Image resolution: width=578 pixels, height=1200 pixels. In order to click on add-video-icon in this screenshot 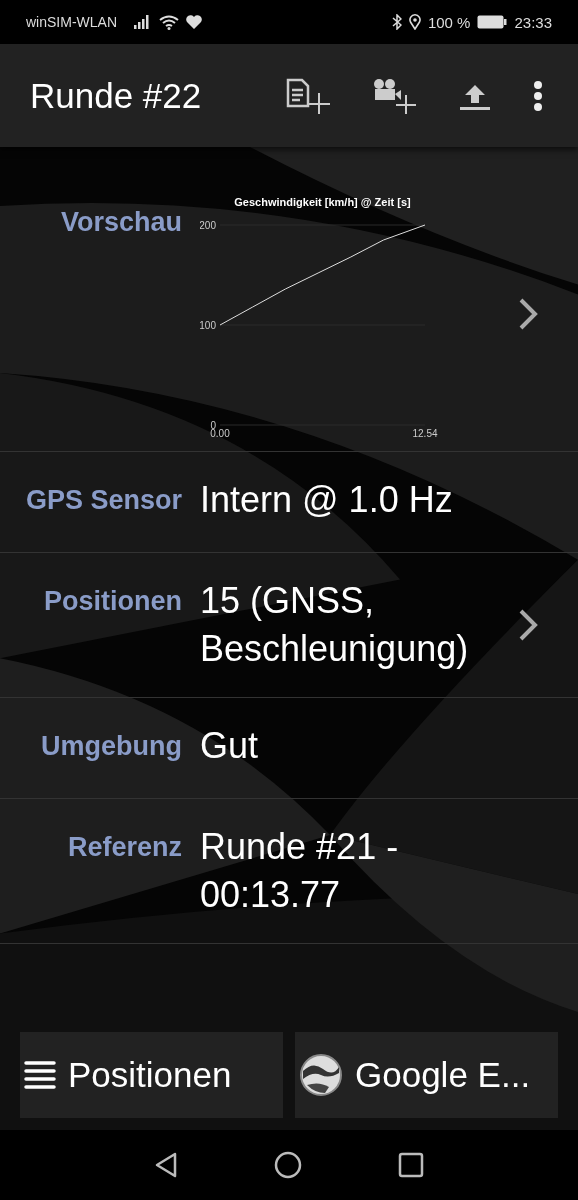, I will do `click(395, 95)`.